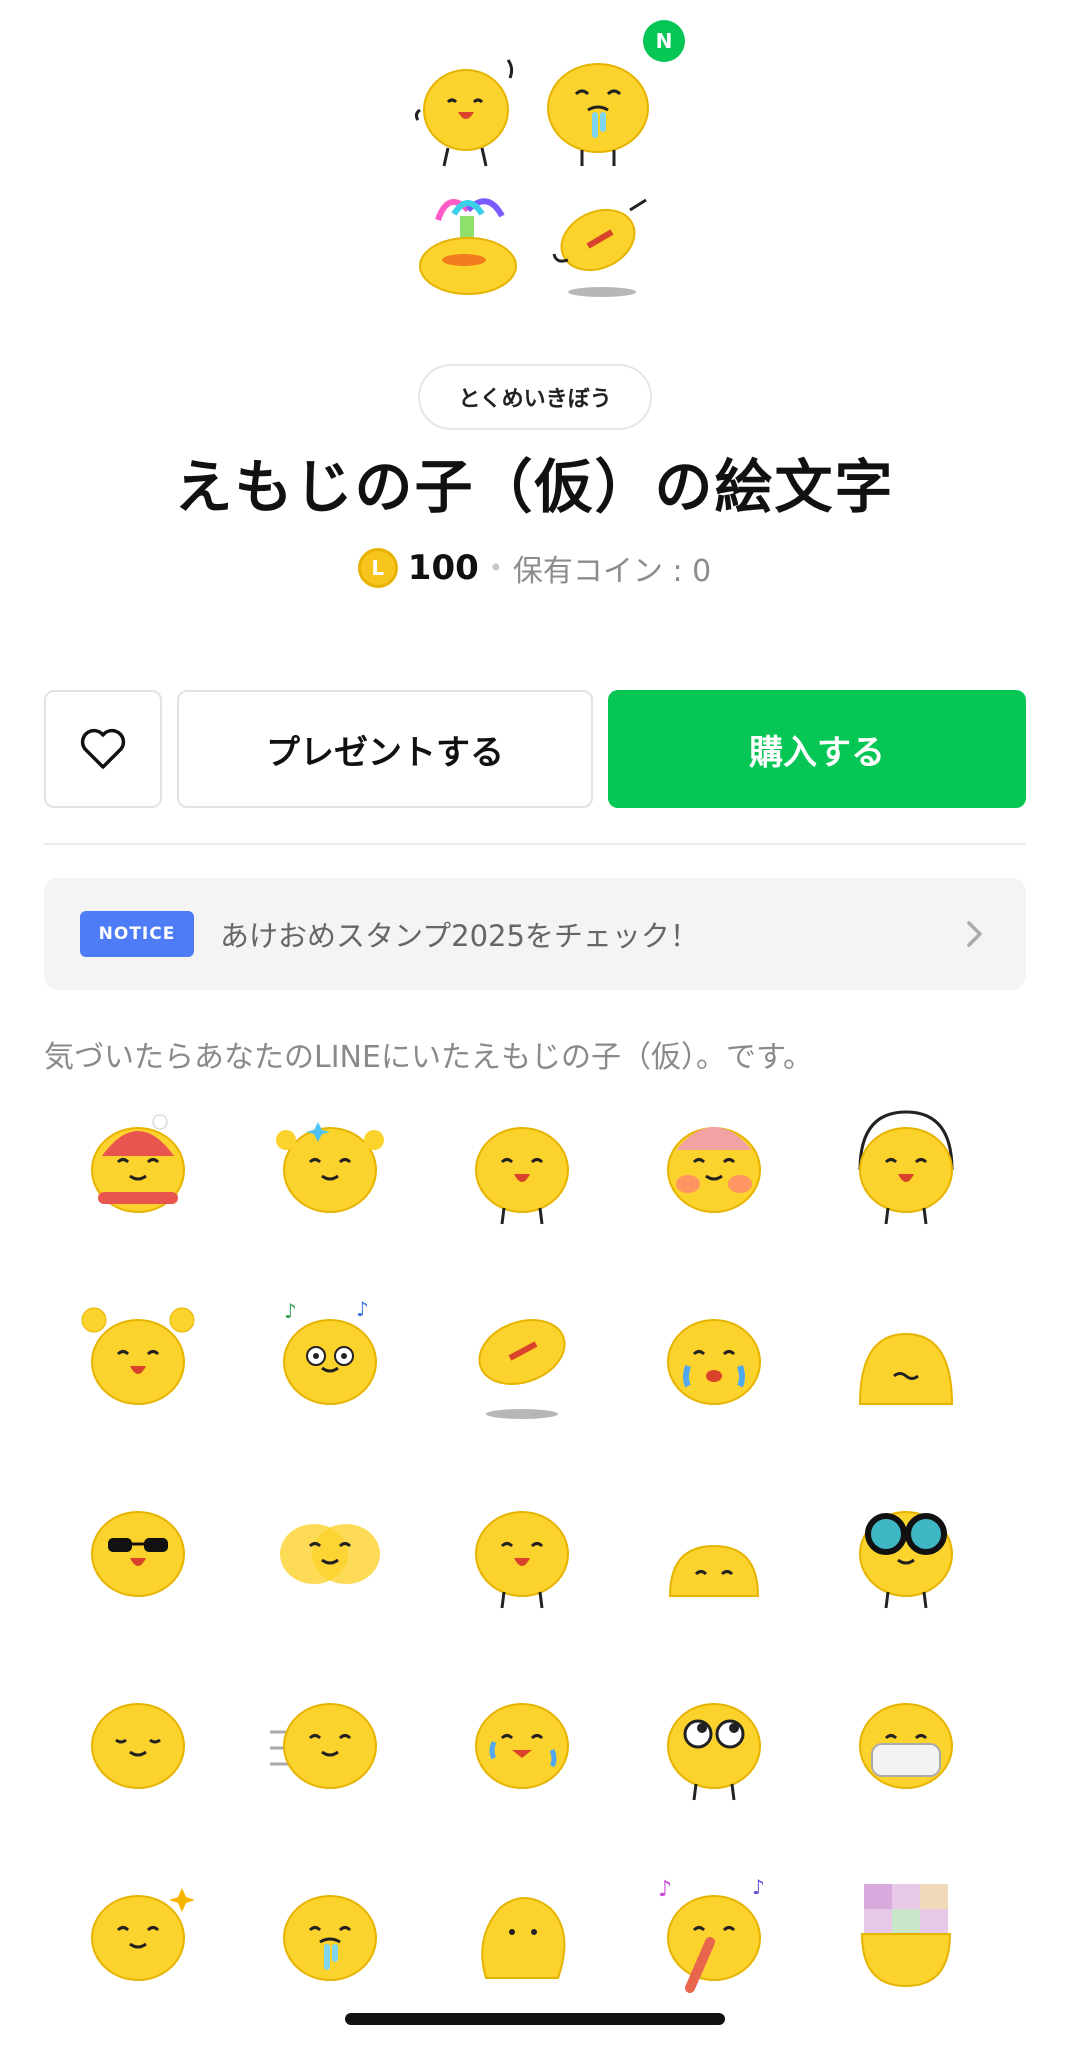  What do you see at coordinates (612, 571) in the screenshot?
I see `owned-coins: 保有コイン : 0` at bounding box center [612, 571].